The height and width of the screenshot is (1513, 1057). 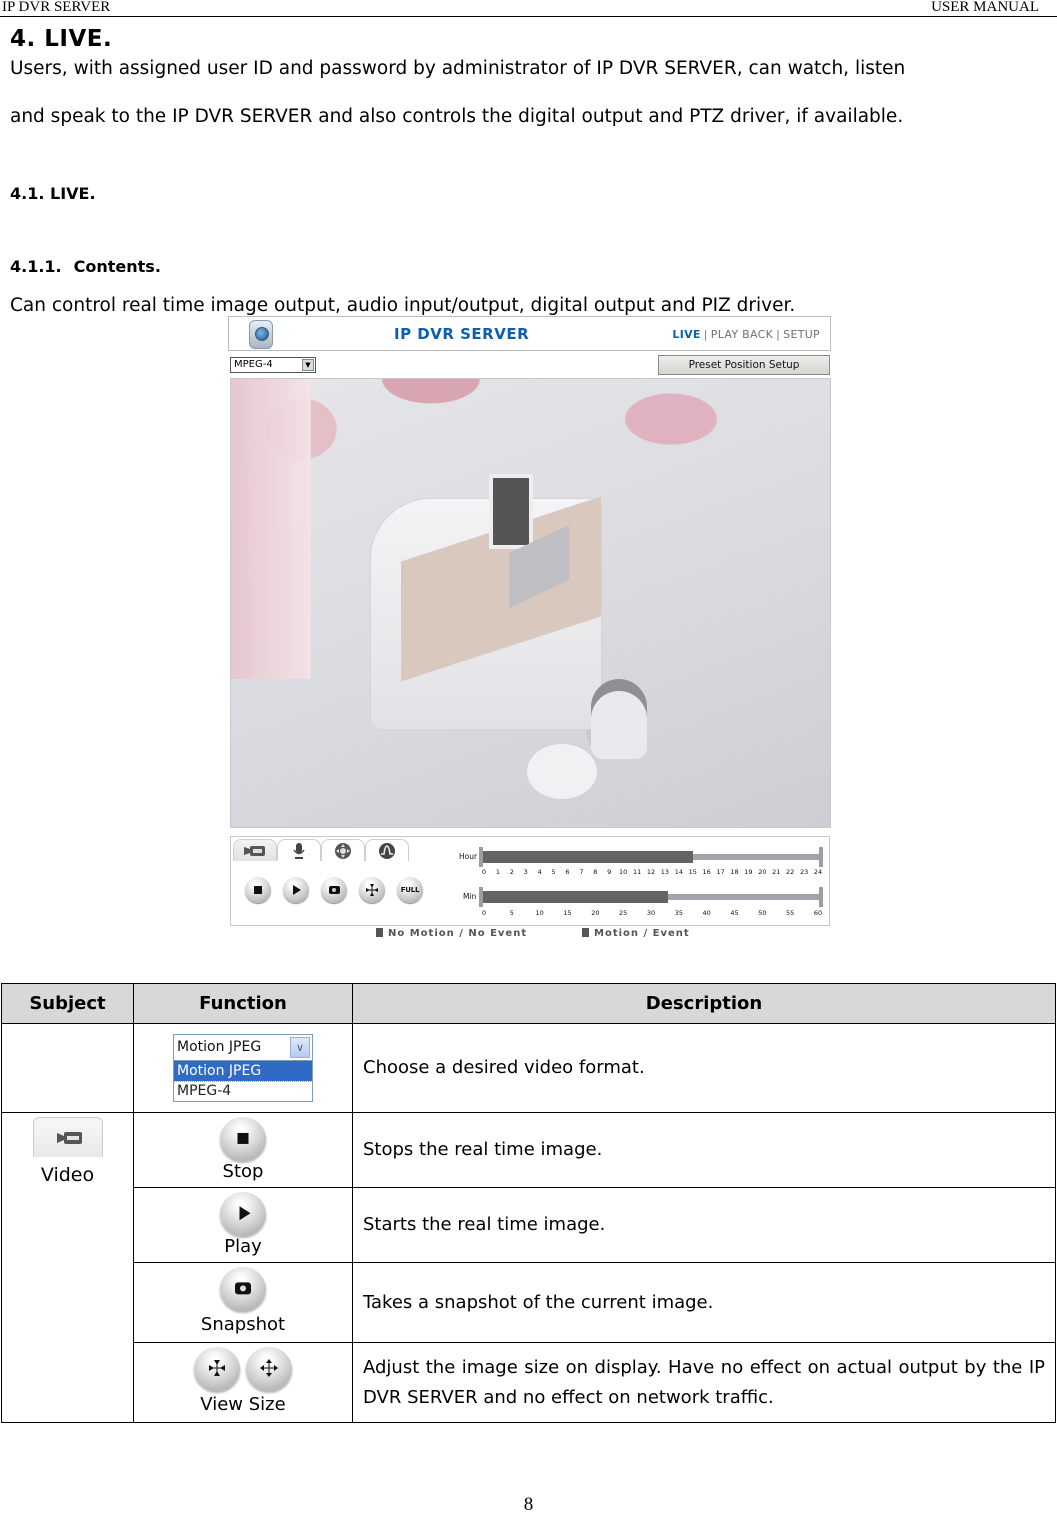 I want to click on hour-tick-label: 24, so click(x=818, y=872).